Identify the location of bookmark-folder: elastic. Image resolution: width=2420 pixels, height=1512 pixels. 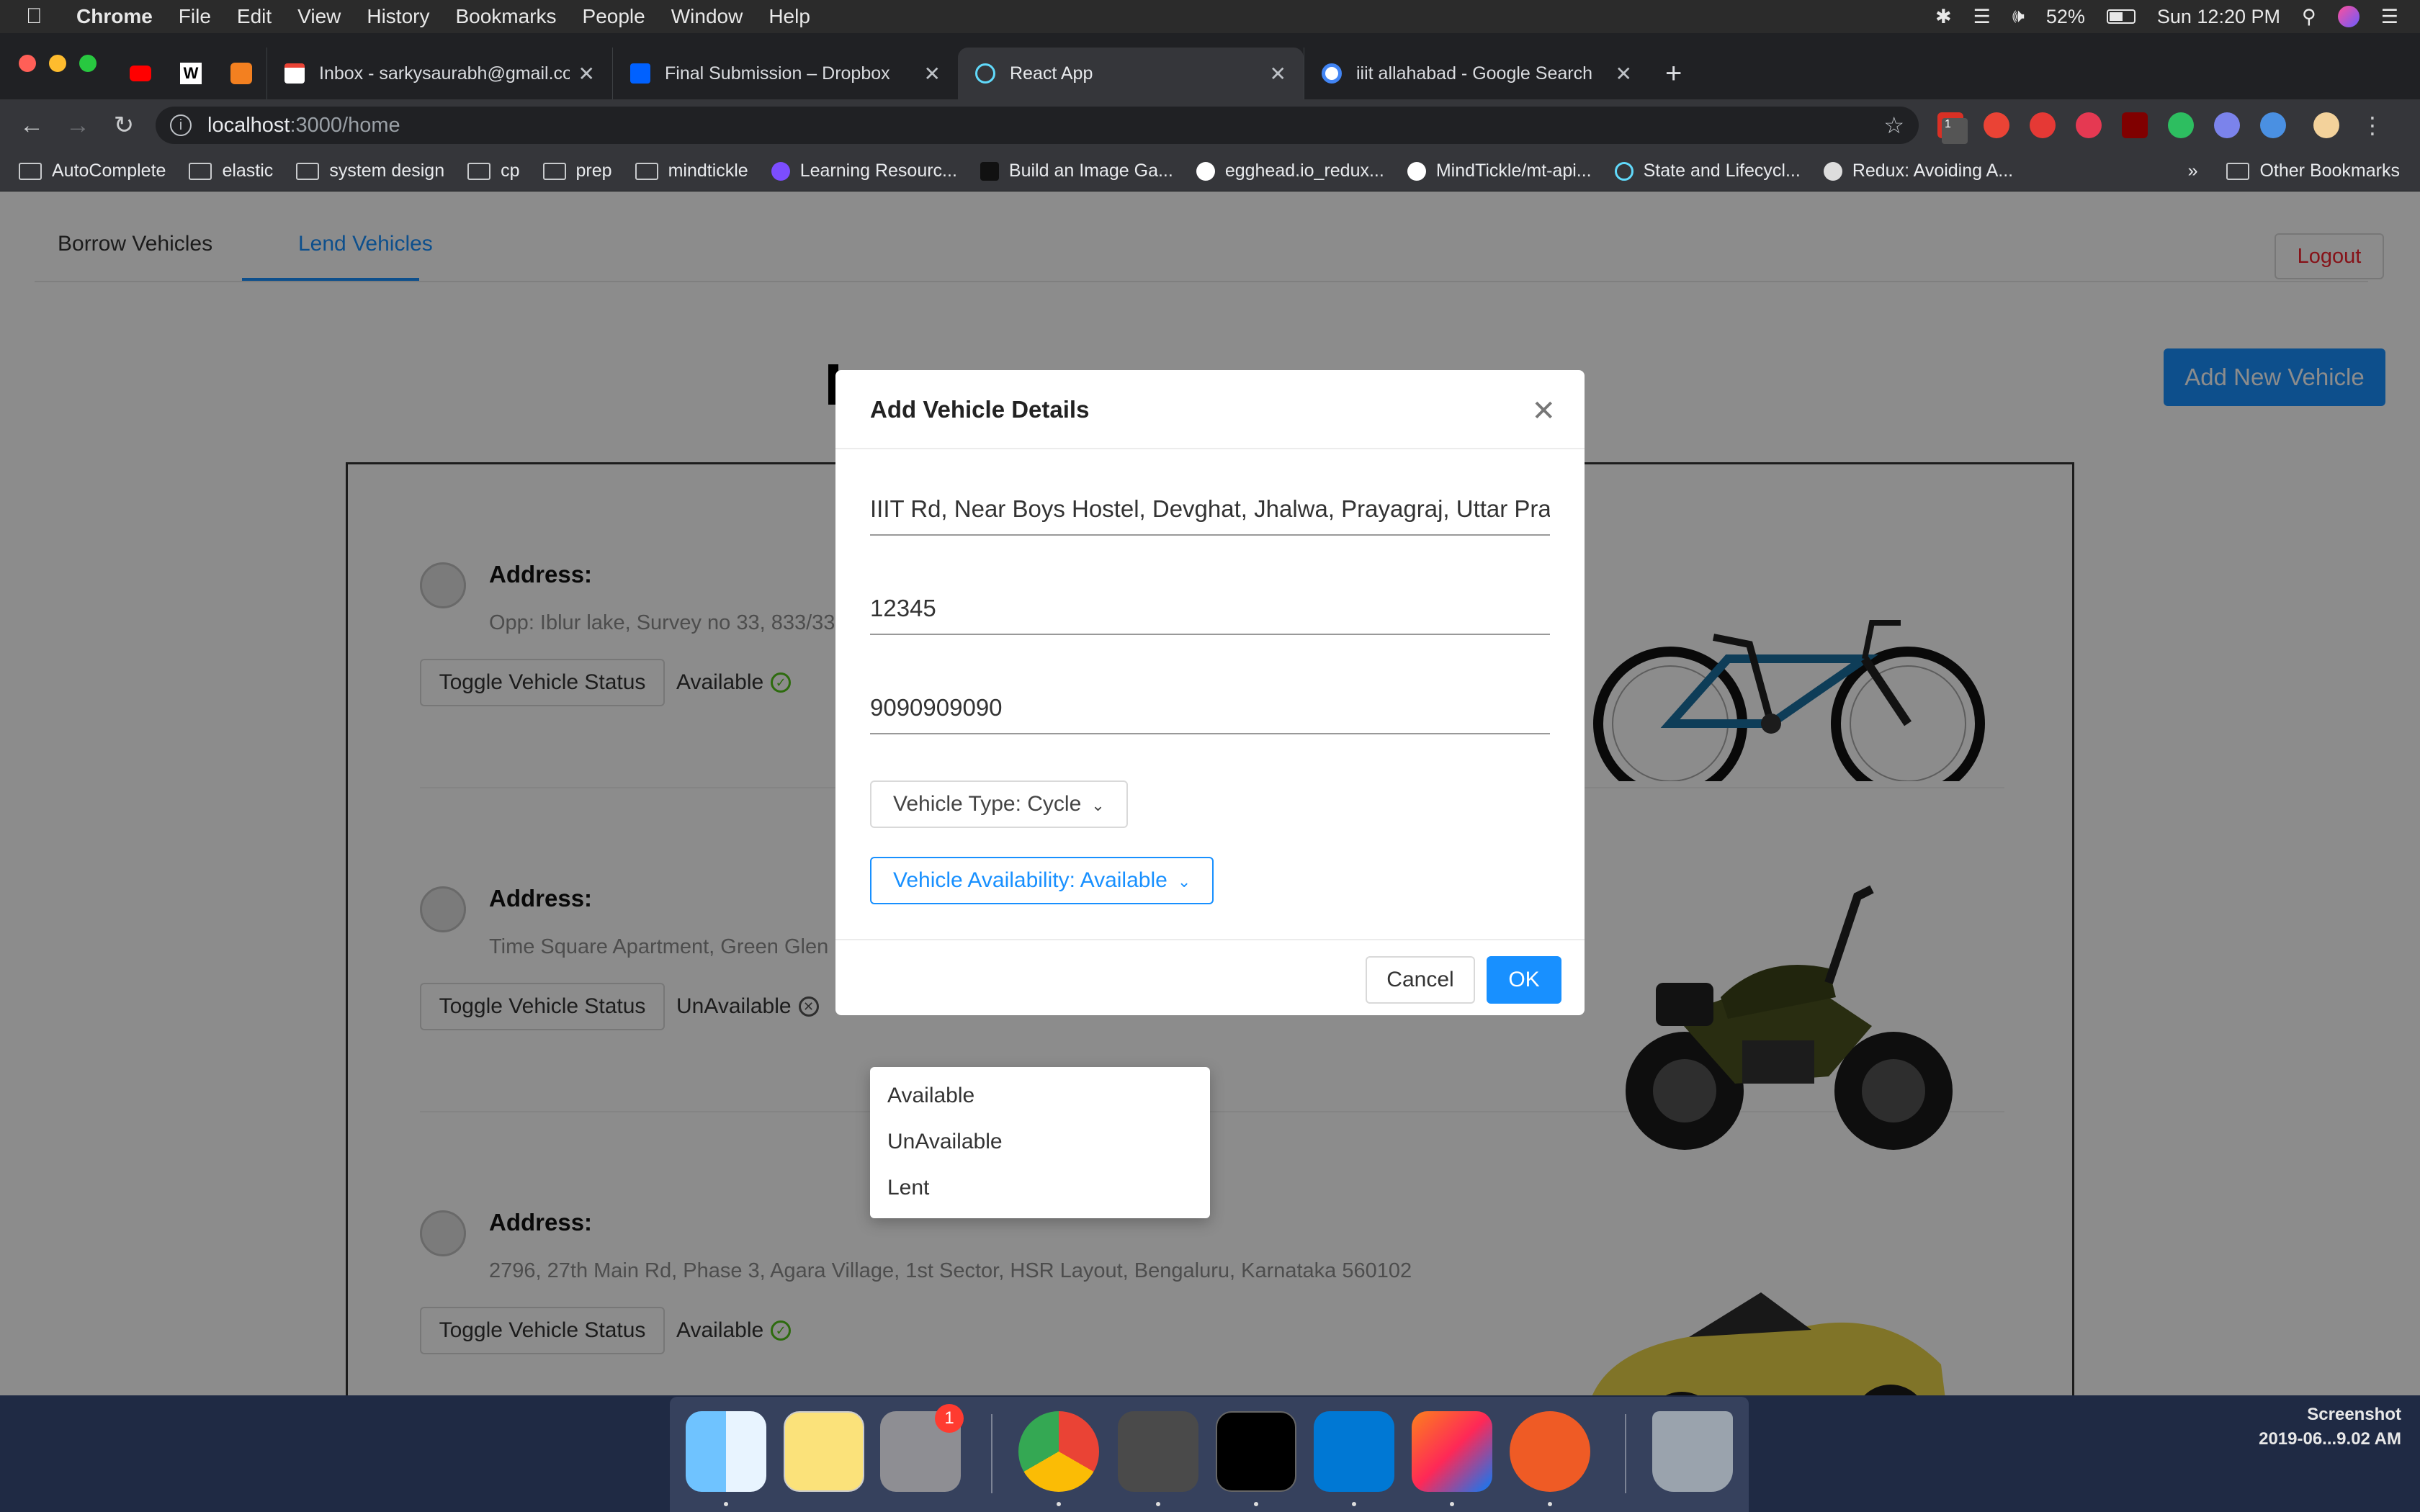
(231, 171).